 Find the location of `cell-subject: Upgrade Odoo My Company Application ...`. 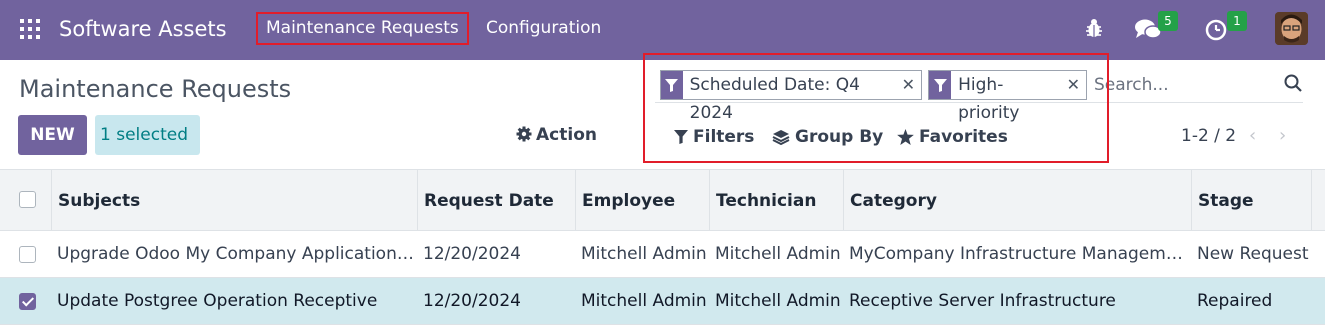

cell-subject: Upgrade Odoo My Company Application ... is located at coordinates (237, 254).